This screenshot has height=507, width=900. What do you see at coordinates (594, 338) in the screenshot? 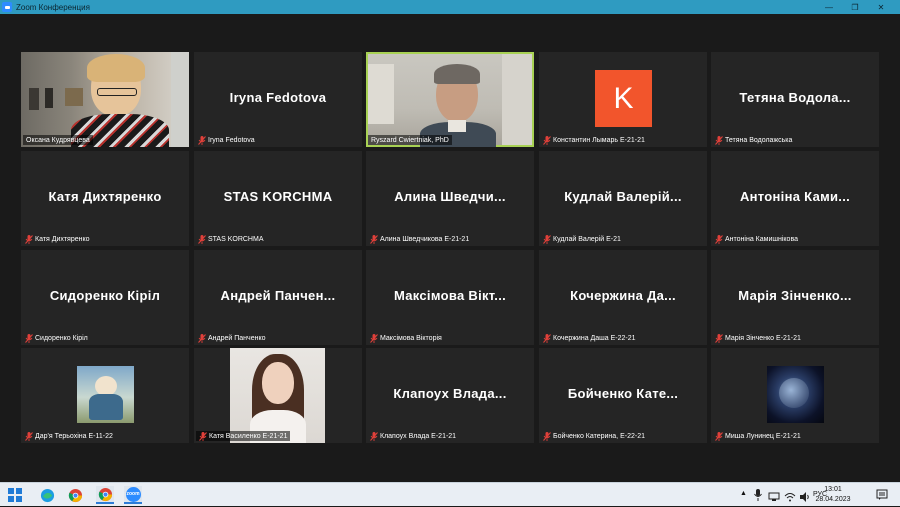
I see `participant-name: Кочержина Даша Е-22-21` at bounding box center [594, 338].